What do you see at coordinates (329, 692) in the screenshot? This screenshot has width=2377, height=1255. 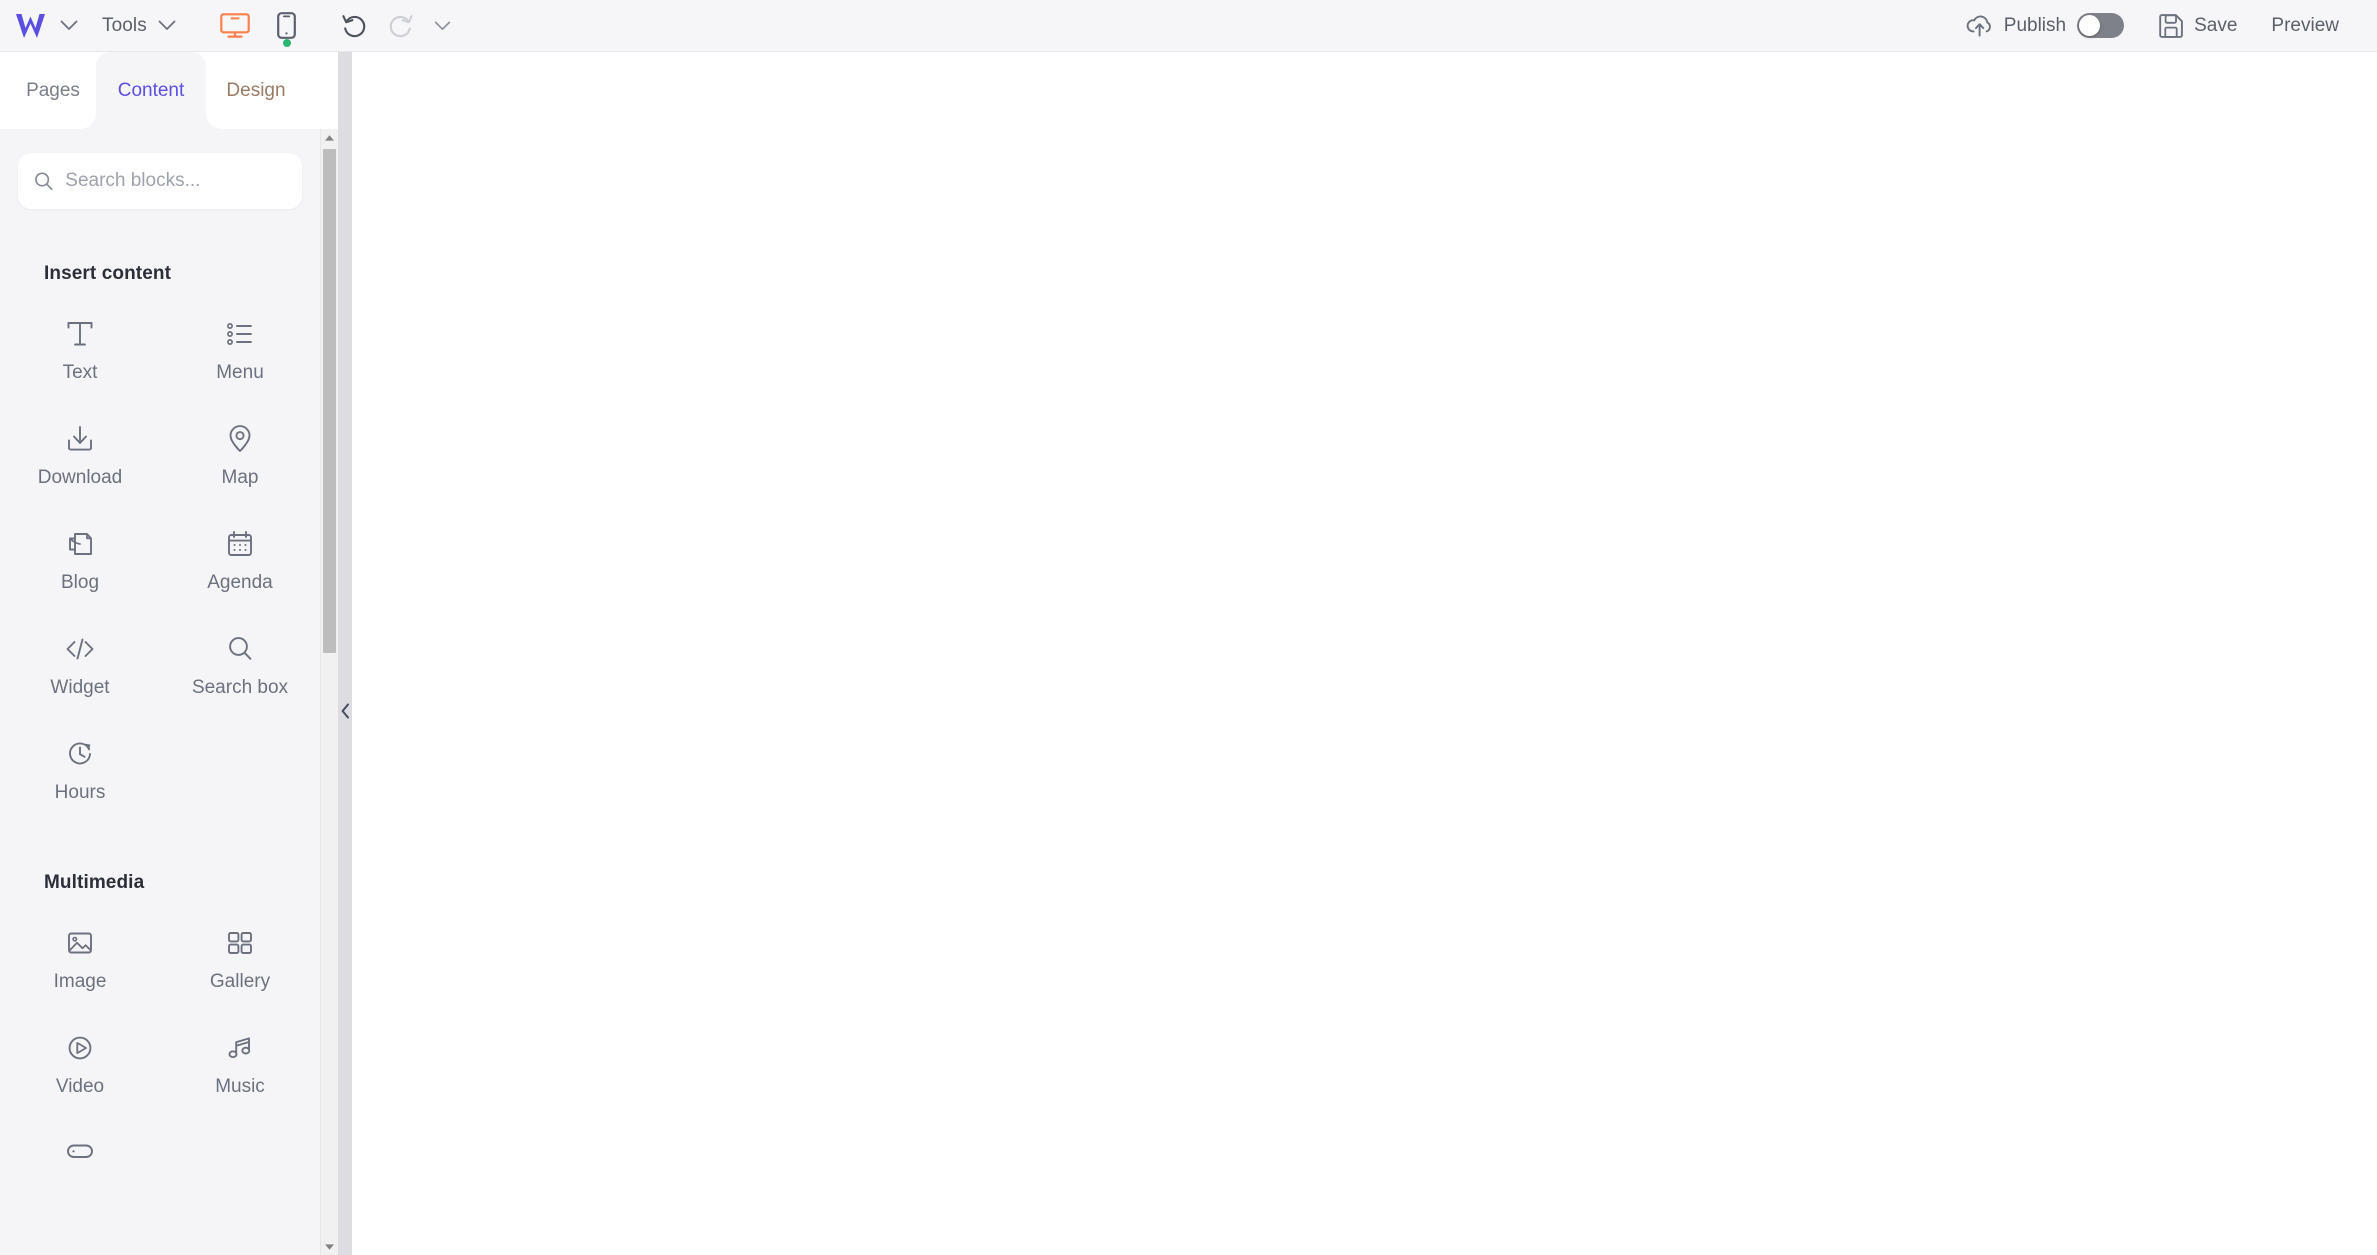 I see `panel-scrollbar` at bounding box center [329, 692].